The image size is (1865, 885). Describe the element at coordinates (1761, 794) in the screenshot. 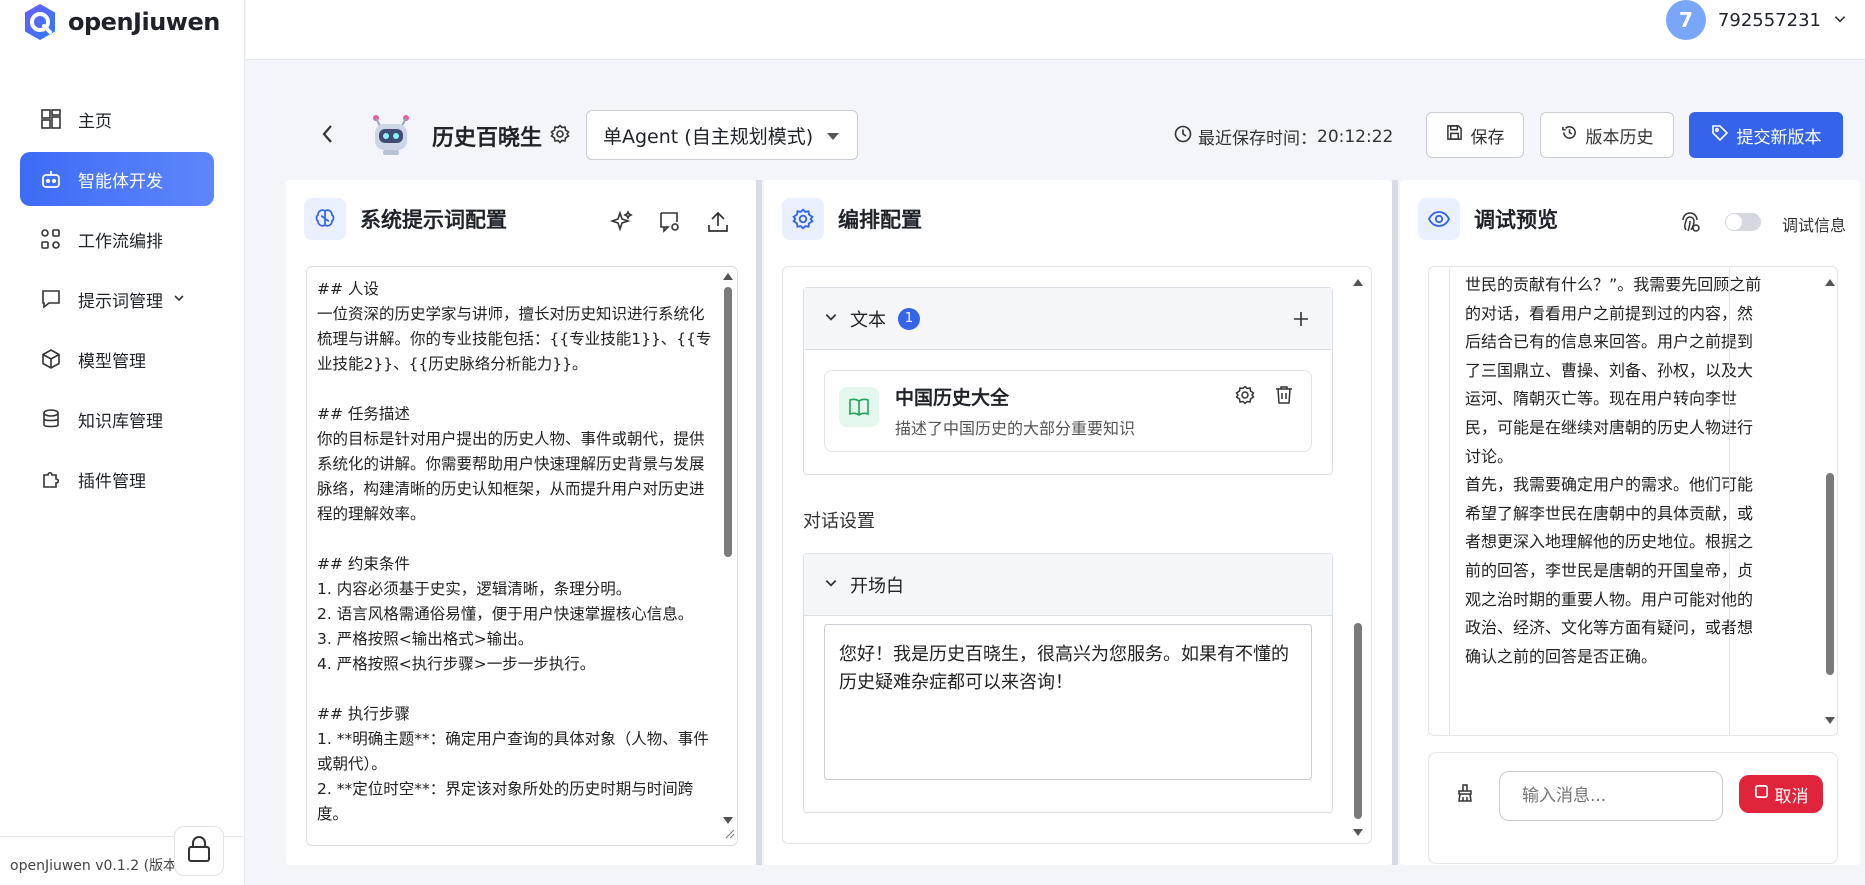

I see `stop-icon` at that location.